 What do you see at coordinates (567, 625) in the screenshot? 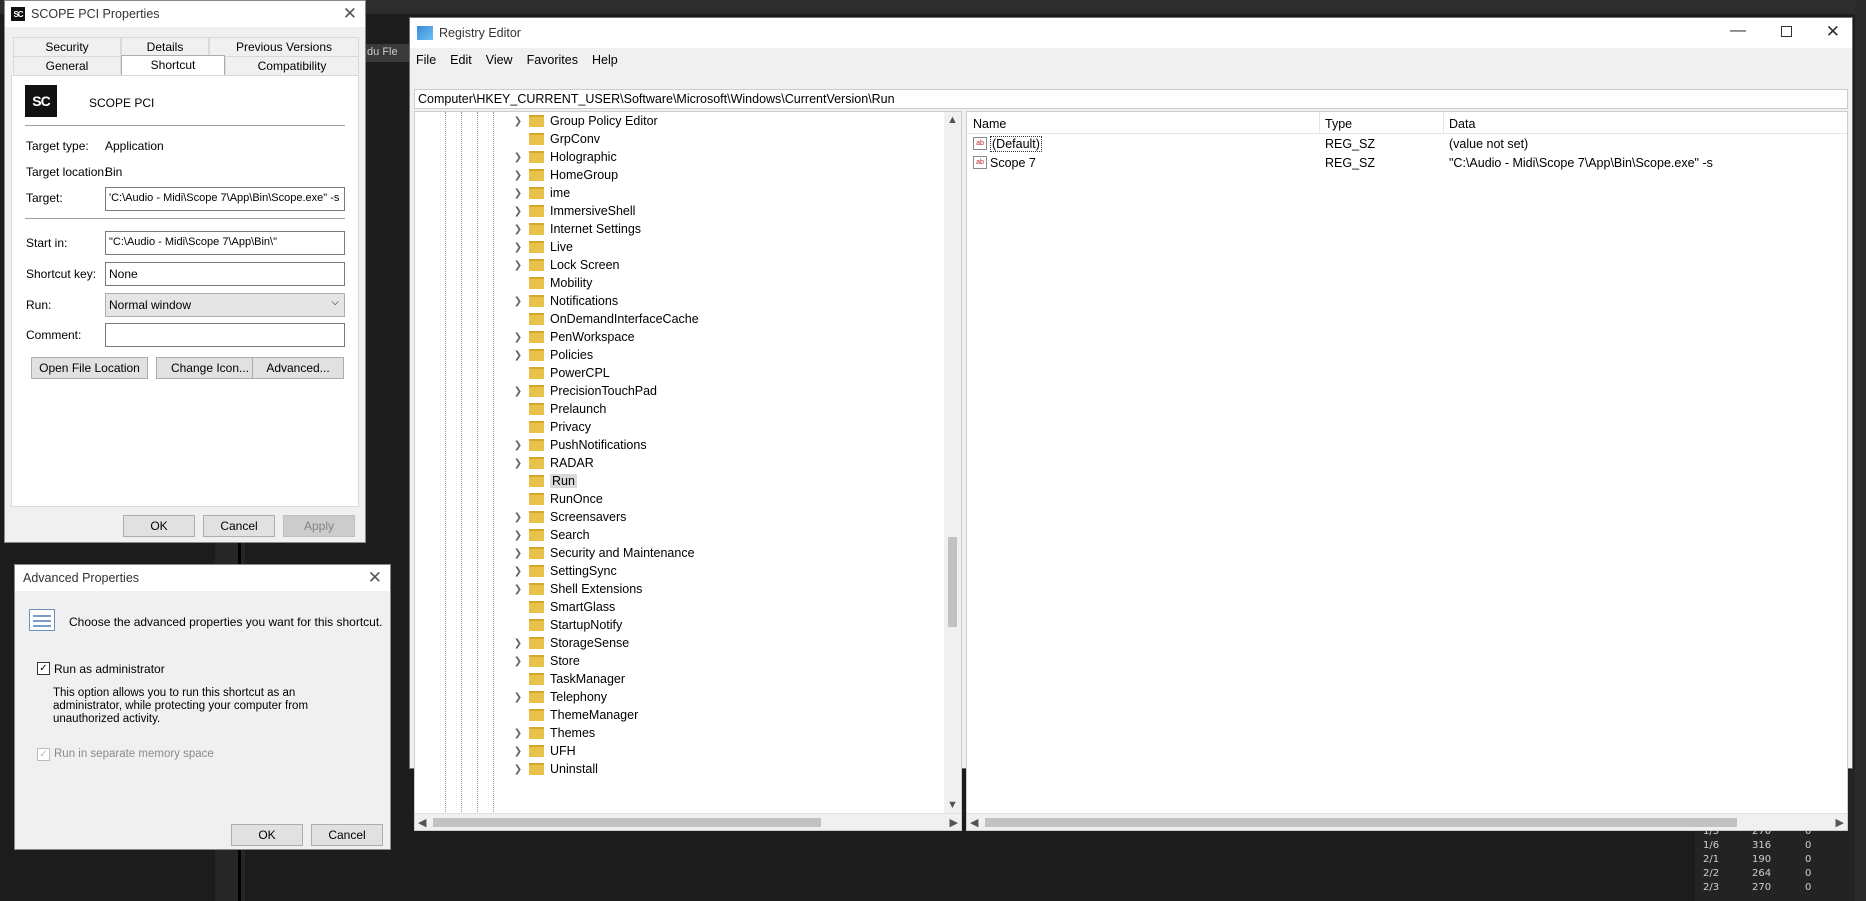
I see `tree-item: StartupNotify` at bounding box center [567, 625].